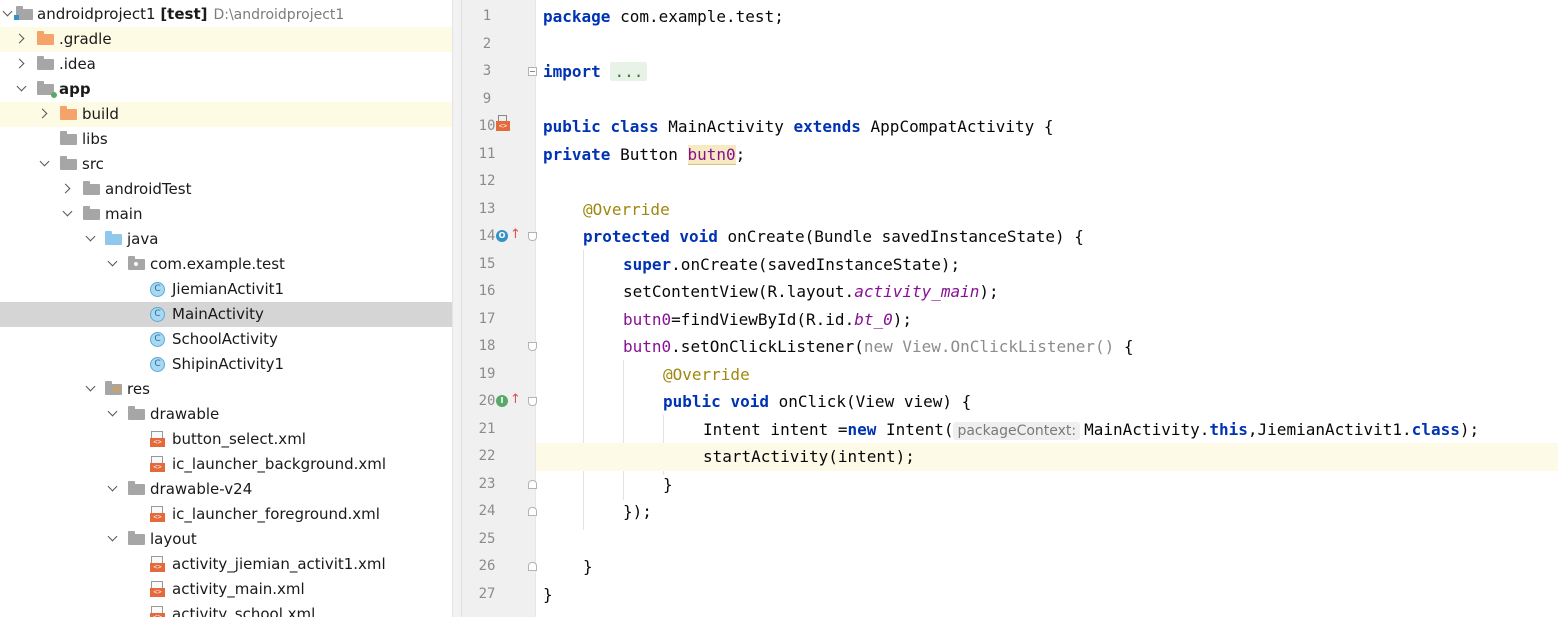  I want to click on tree-item-gradle: .gradle, so click(226, 39).